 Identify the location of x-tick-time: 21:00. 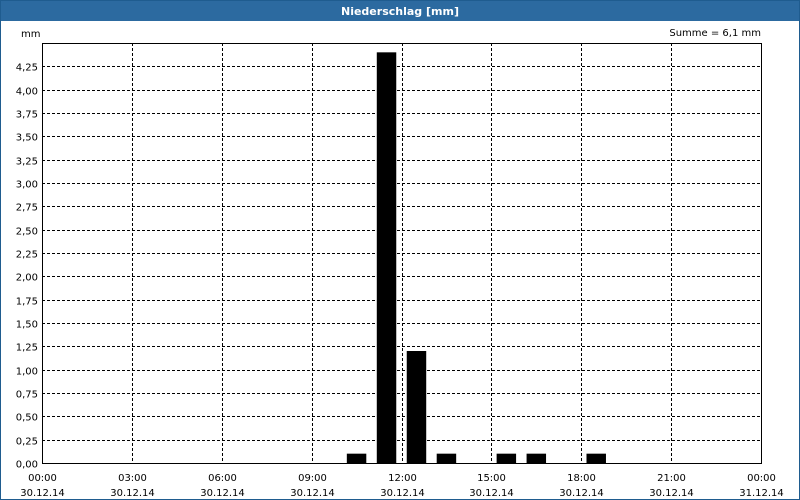
(671, 478).